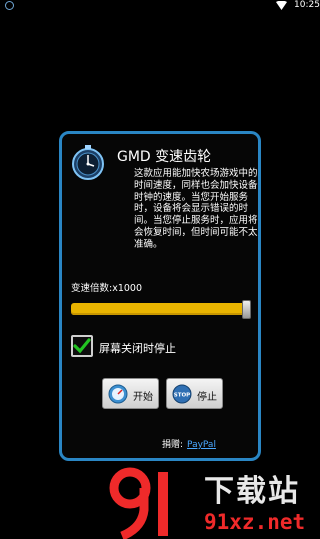  What do you see at coordinates (106, 288) in the screenshot?
I see `speed-multiplier-label: 变速倍数:x1000` at bounding box center [106, 288].